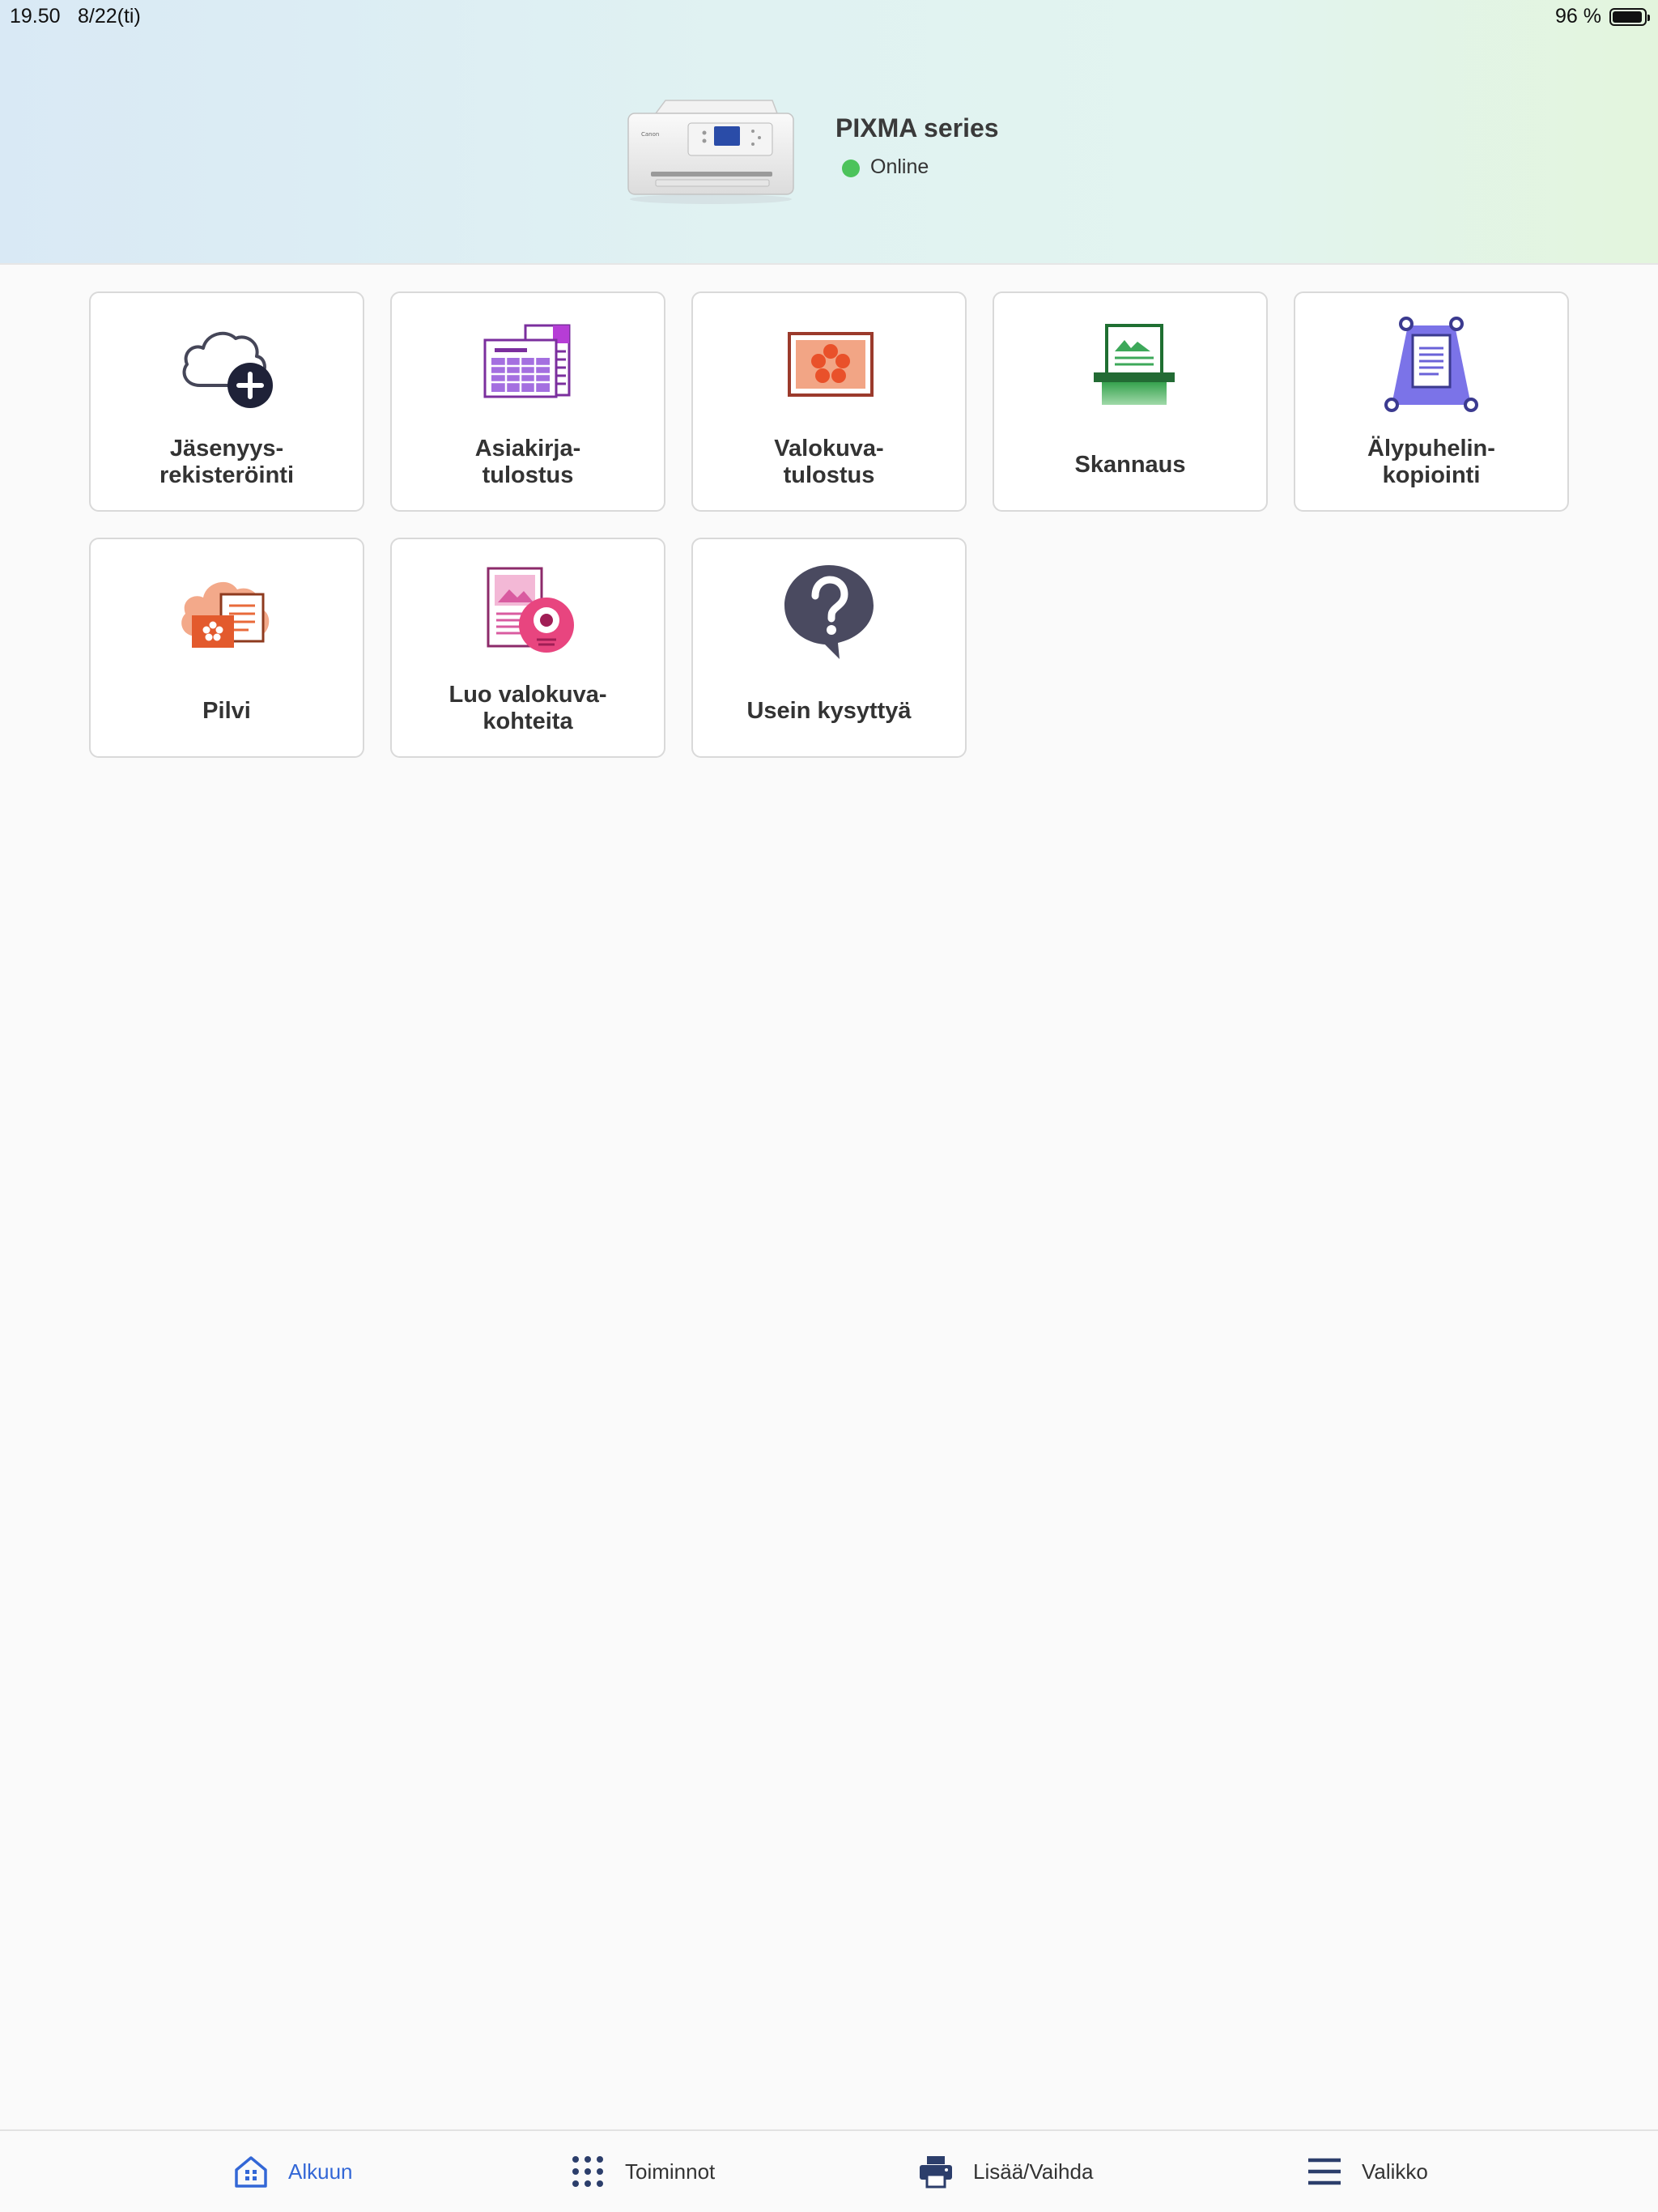 The image size is (1658, 2212). Describe the element at coordinates (251, 2172) in the screenshot. I see `home-icon` at that location.